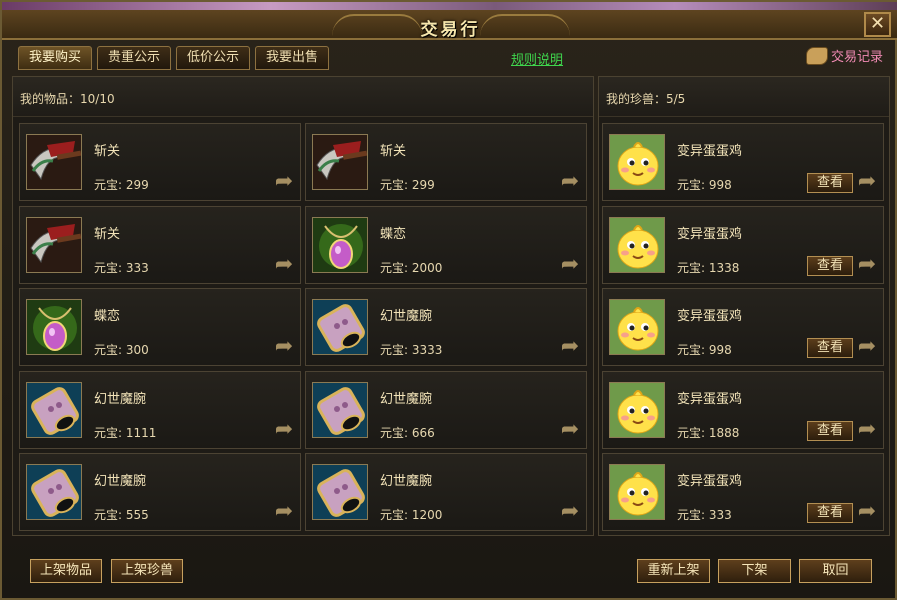 This screenshot has width=897, height=600. Describe the element at coordinates (377, 25) in the screenshot. I see `title-ornament-left` at that location.